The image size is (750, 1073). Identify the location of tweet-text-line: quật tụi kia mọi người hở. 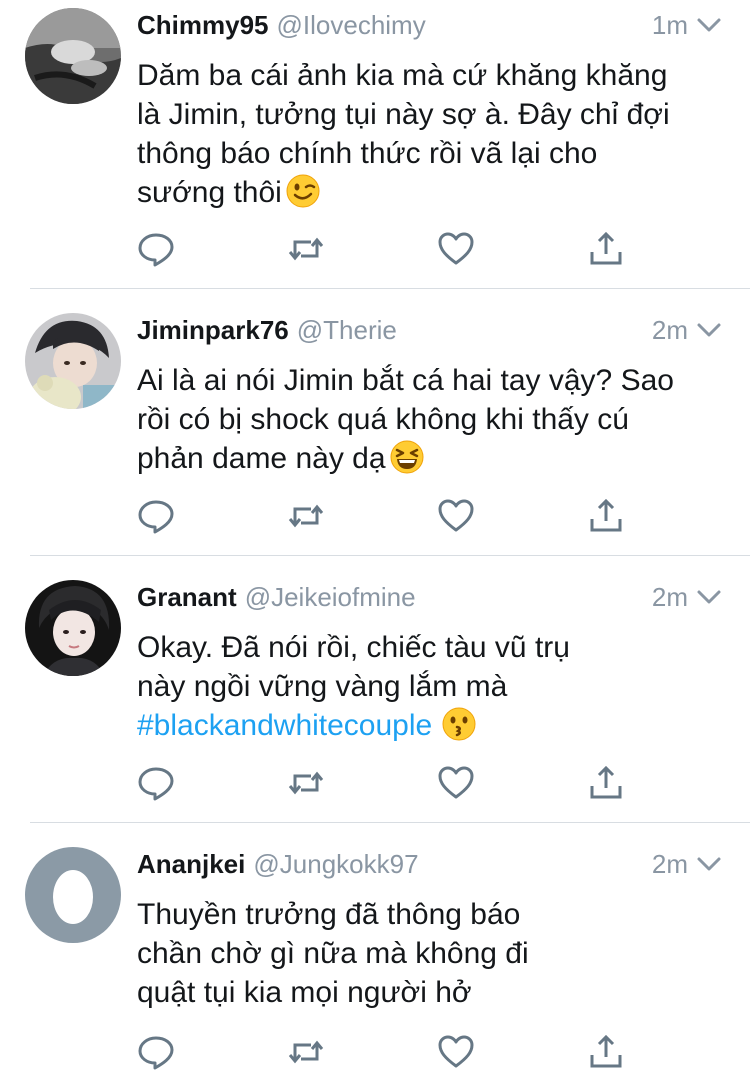
(304, 992).